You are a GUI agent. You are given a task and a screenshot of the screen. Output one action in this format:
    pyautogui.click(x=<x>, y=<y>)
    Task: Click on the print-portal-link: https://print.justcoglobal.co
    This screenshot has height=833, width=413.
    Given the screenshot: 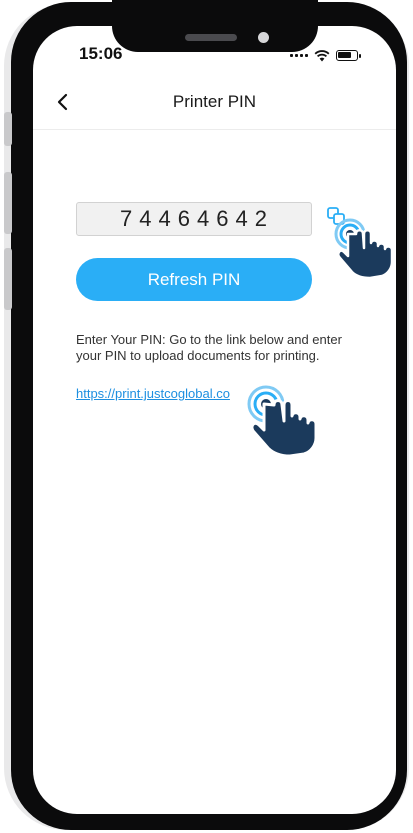 What is the action you would take?
    pyautogui.click(x=153, y=393)
    